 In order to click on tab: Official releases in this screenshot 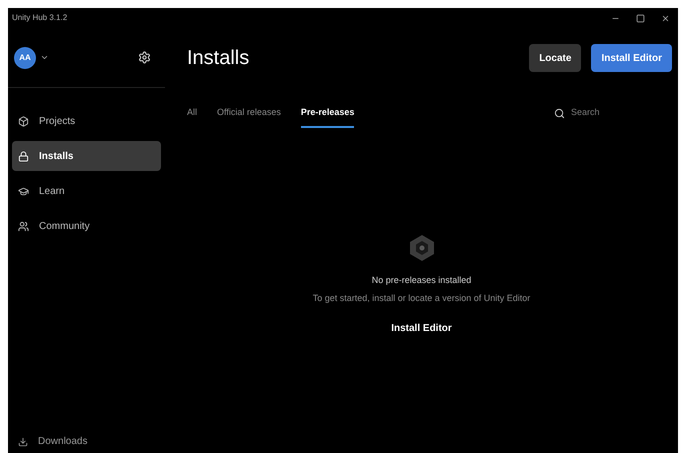, I will do `click(249, 113)`.